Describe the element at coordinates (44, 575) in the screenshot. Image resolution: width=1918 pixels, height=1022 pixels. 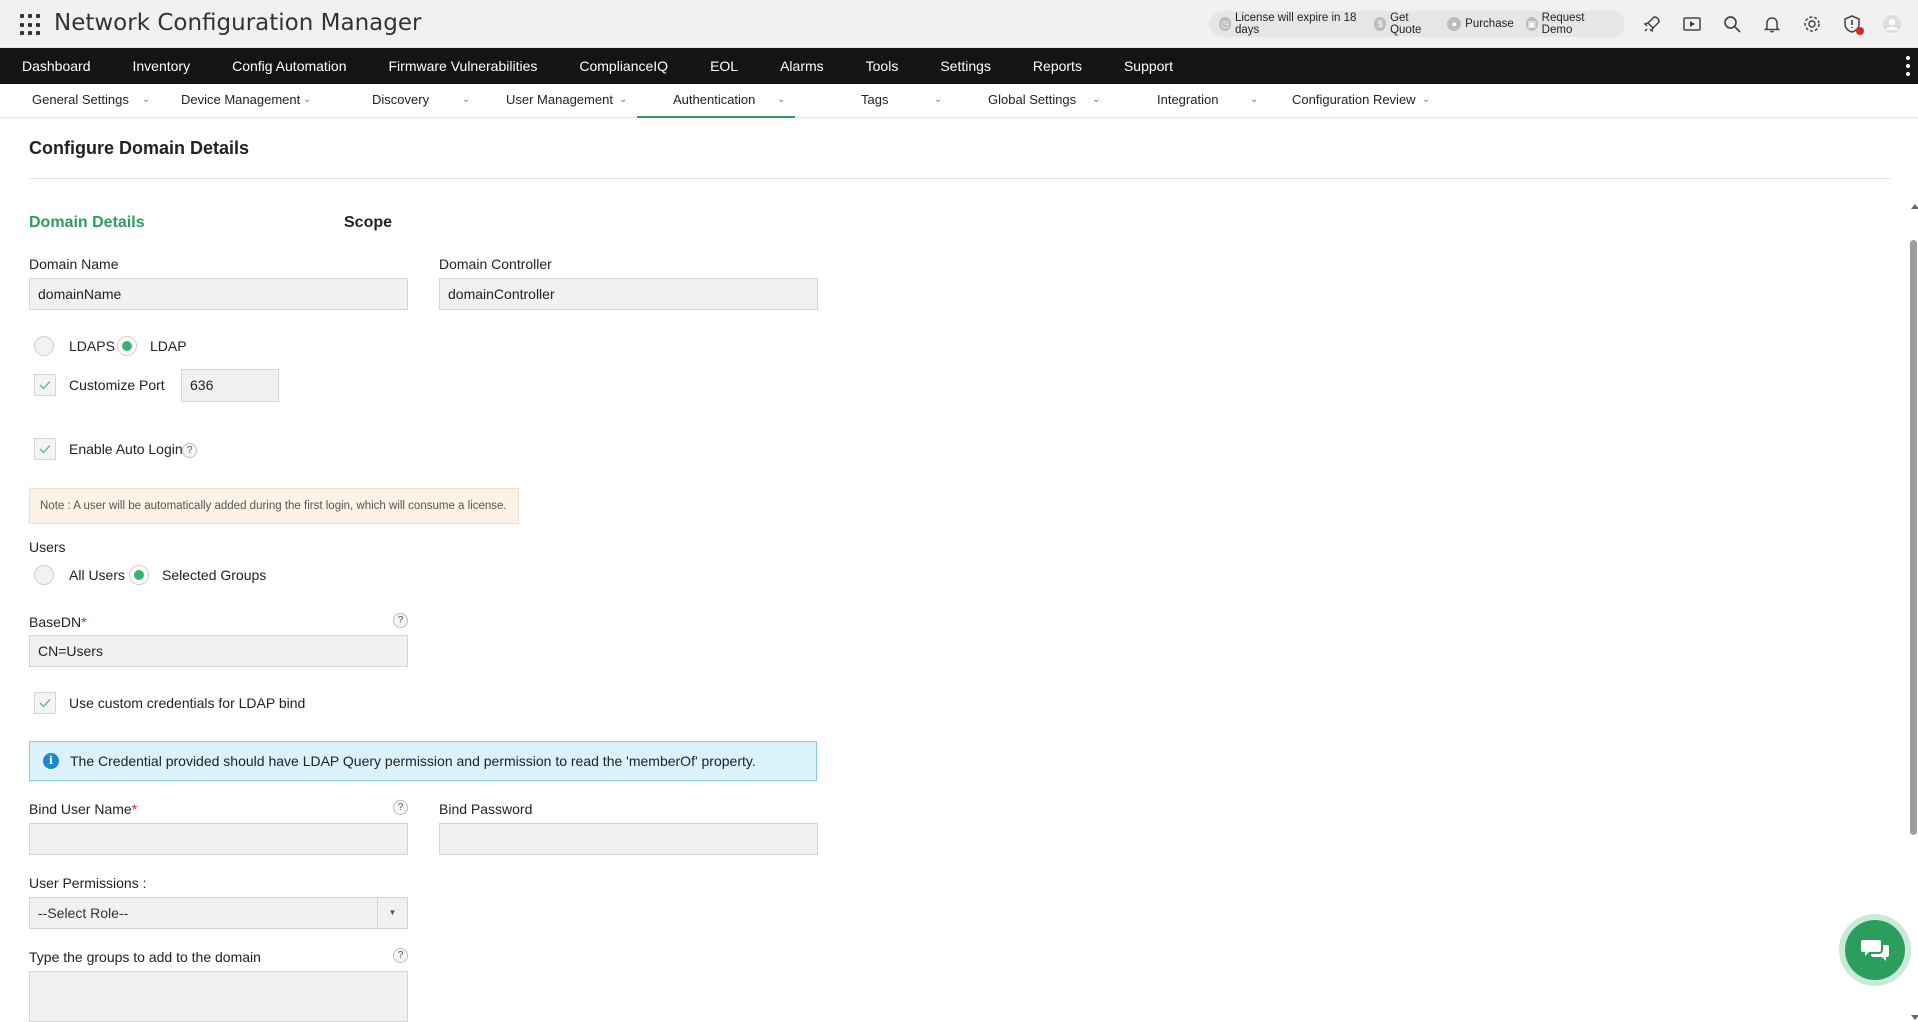
I see `all-users-radio` at that location.